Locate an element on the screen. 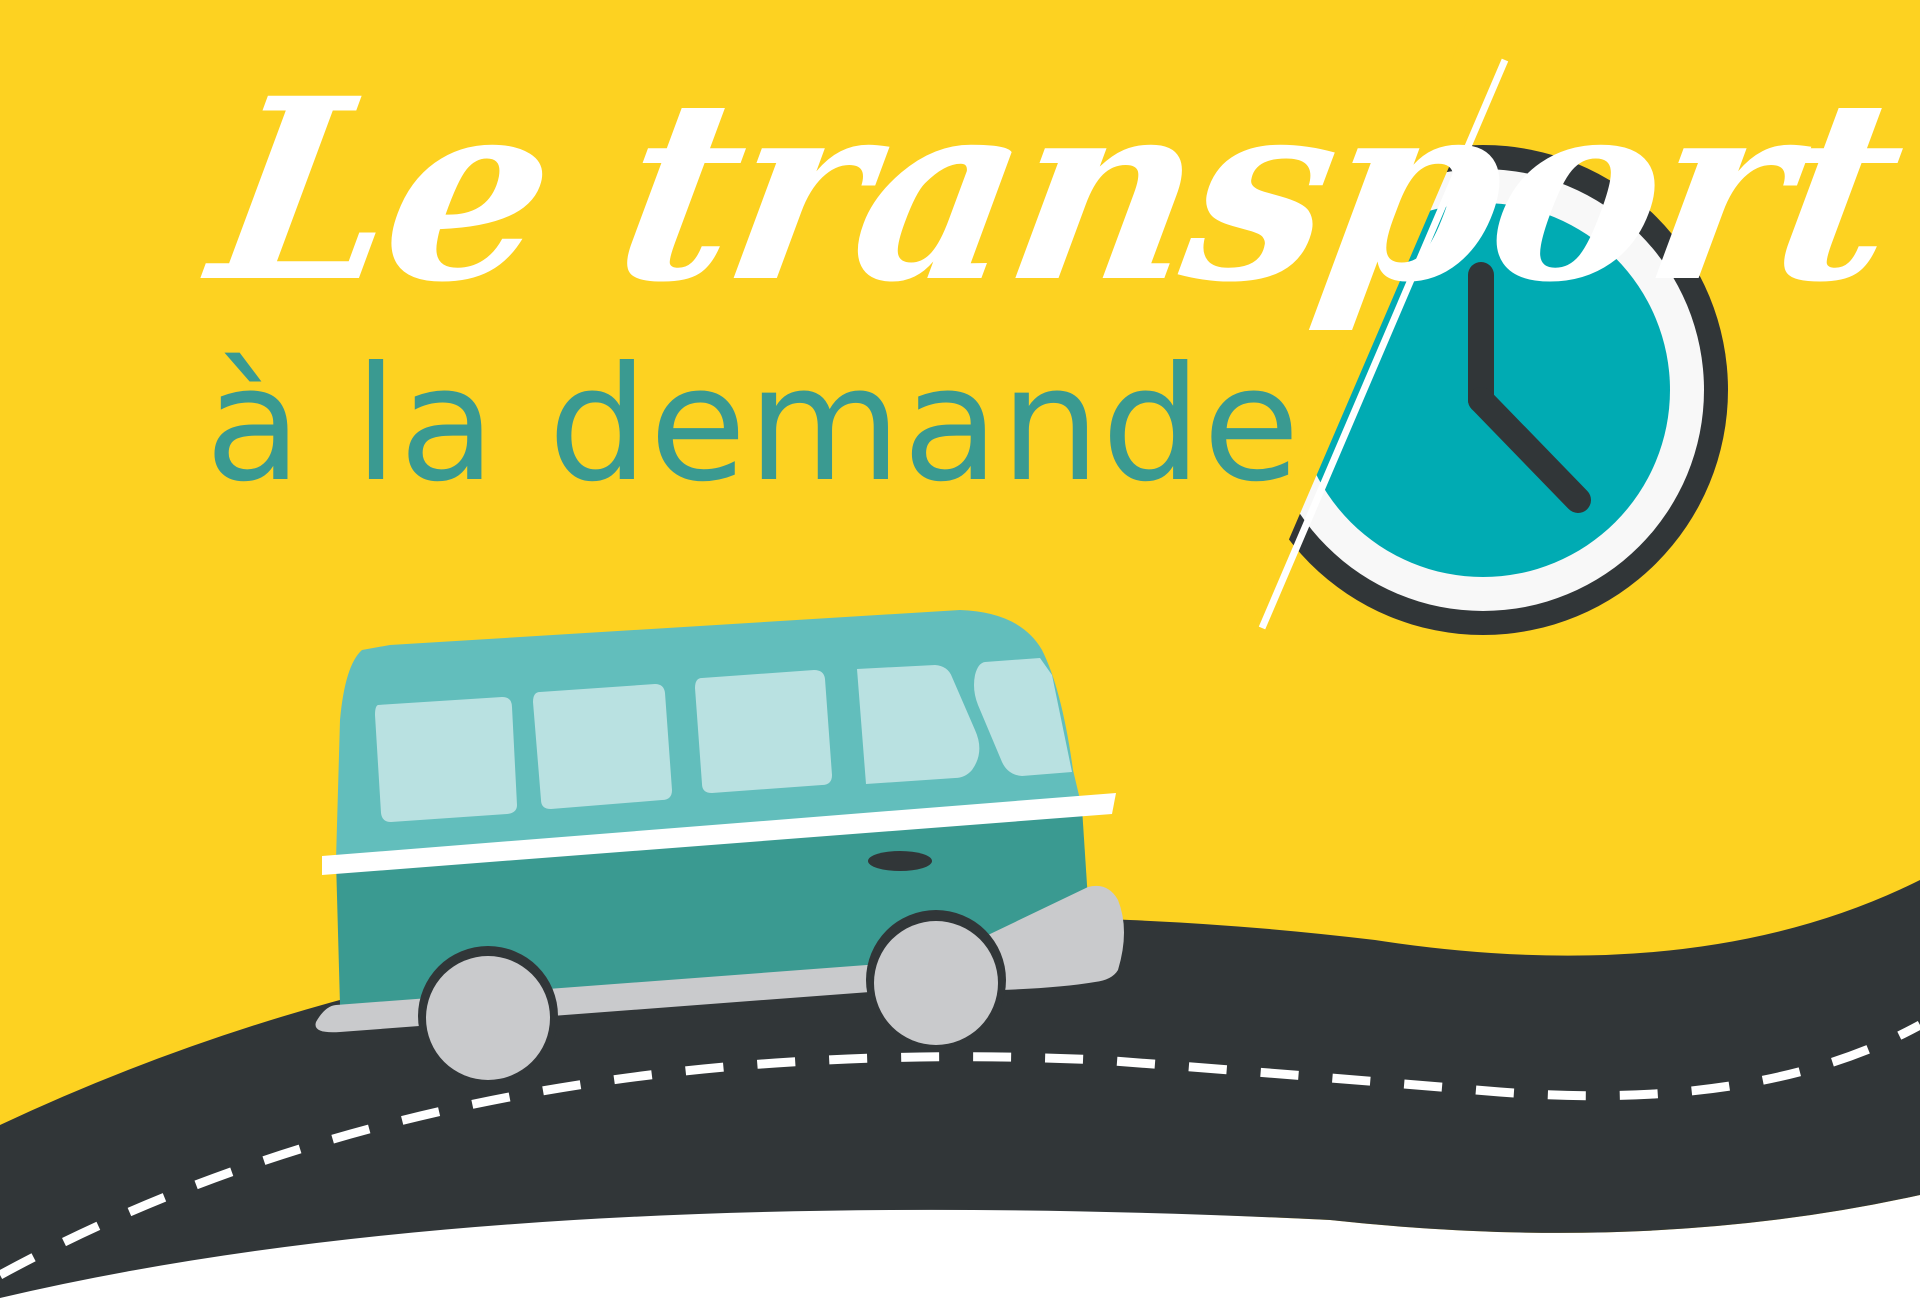 The image size is (1920, 1298). headline-subtitle: à la demande is located at coordinates (753, 425).